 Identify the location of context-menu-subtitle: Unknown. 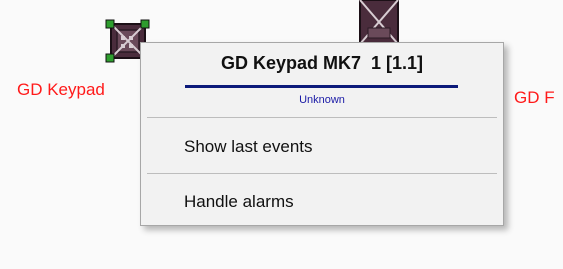
(322, 100).